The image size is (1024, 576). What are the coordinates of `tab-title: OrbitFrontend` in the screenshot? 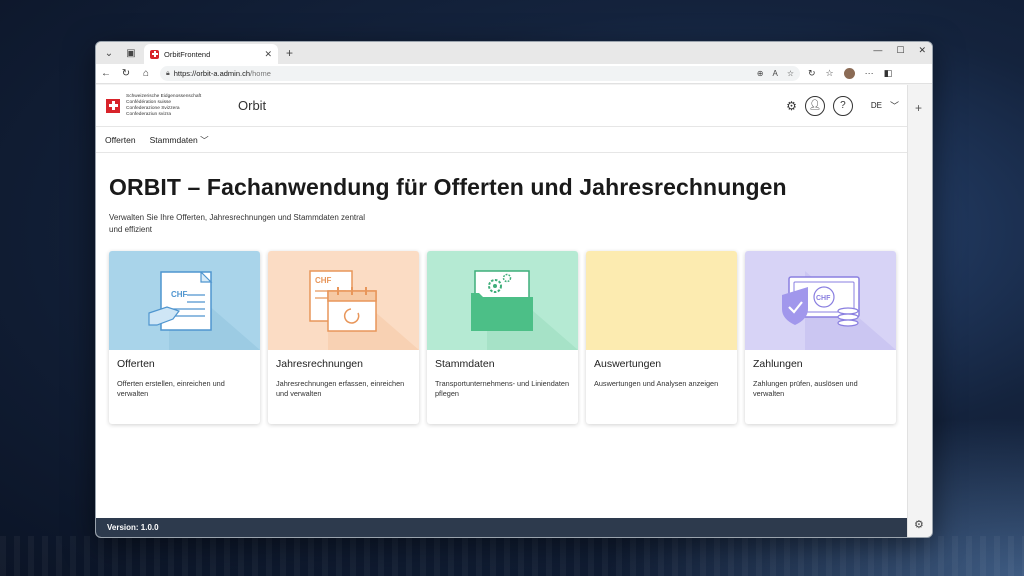 It's located at (187, 54).